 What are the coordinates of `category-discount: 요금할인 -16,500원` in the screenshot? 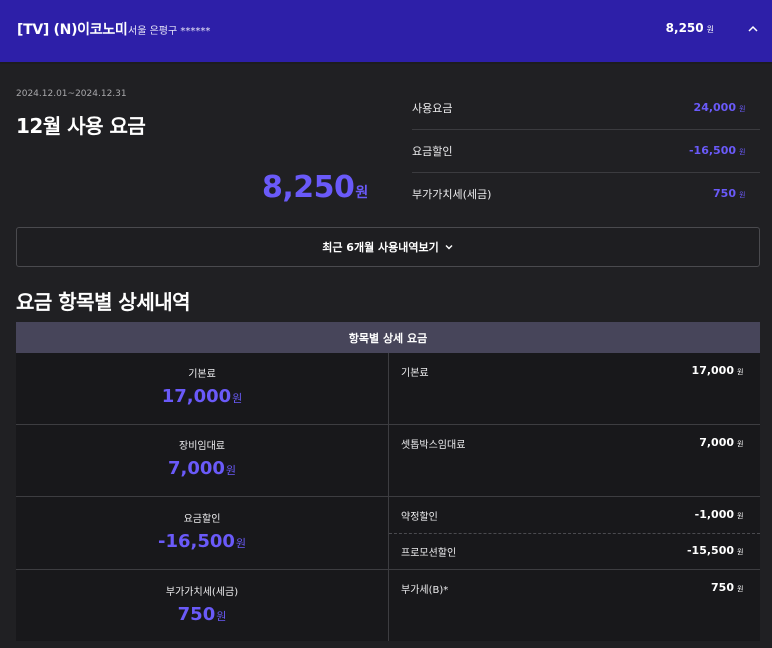 It's located at (202, 531).